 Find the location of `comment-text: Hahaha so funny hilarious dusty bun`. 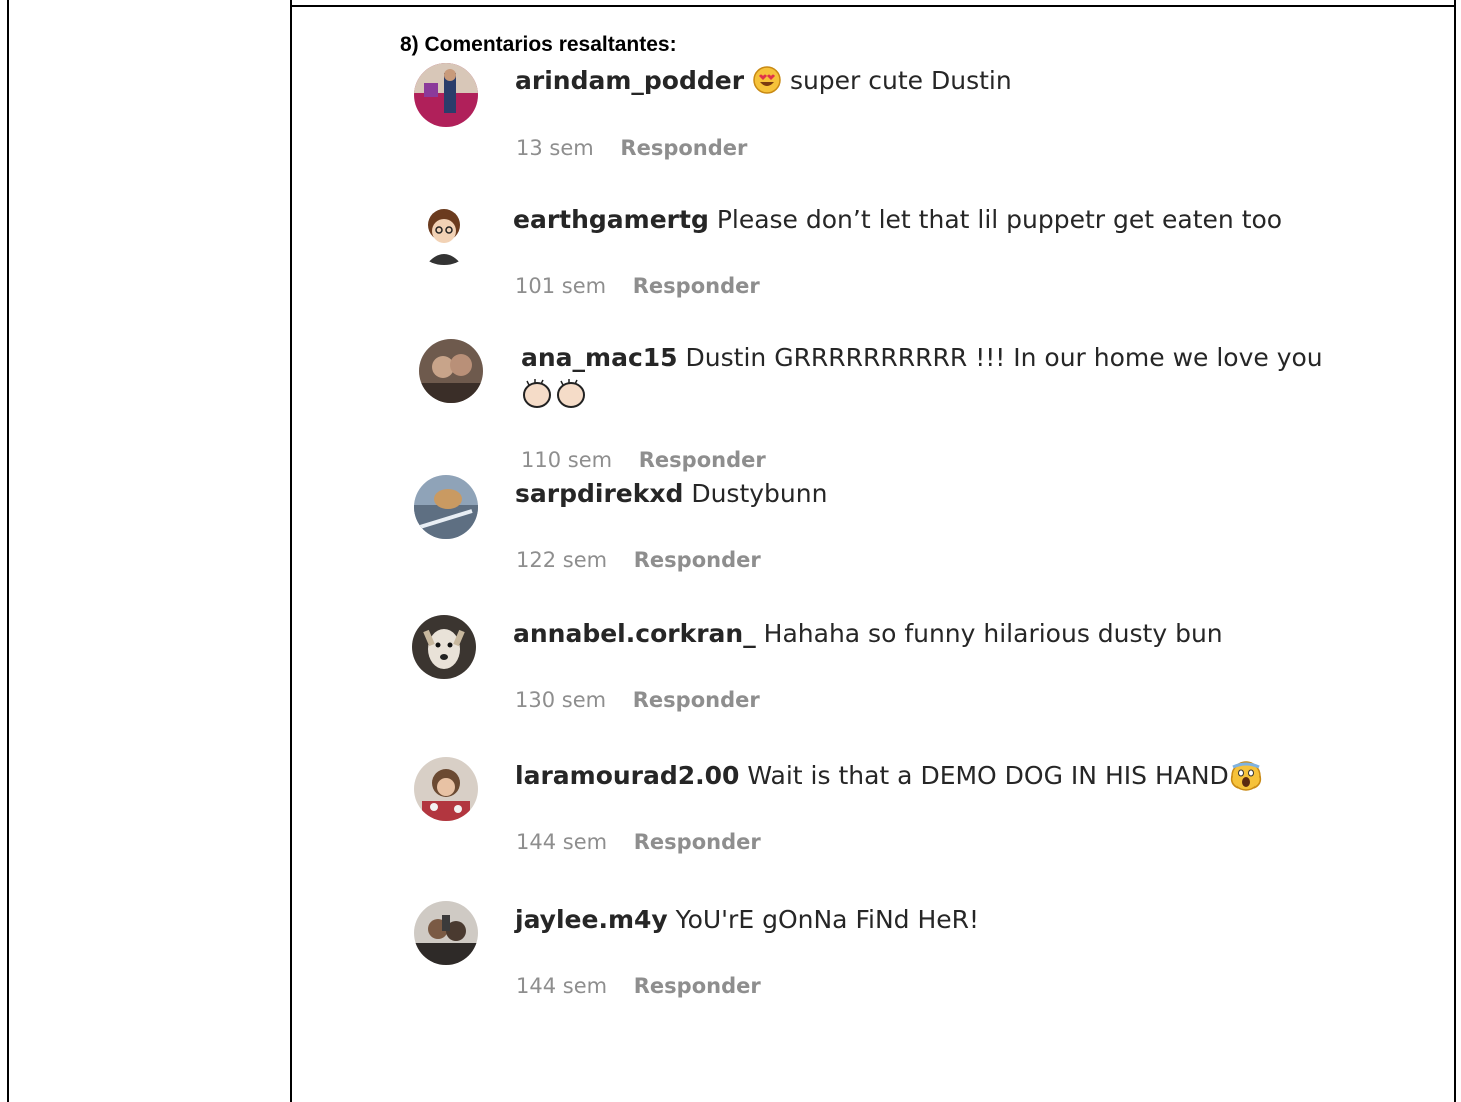

comment-text: Hahaha so funny hilarious dusty bun is located at coordinates (993, 633).